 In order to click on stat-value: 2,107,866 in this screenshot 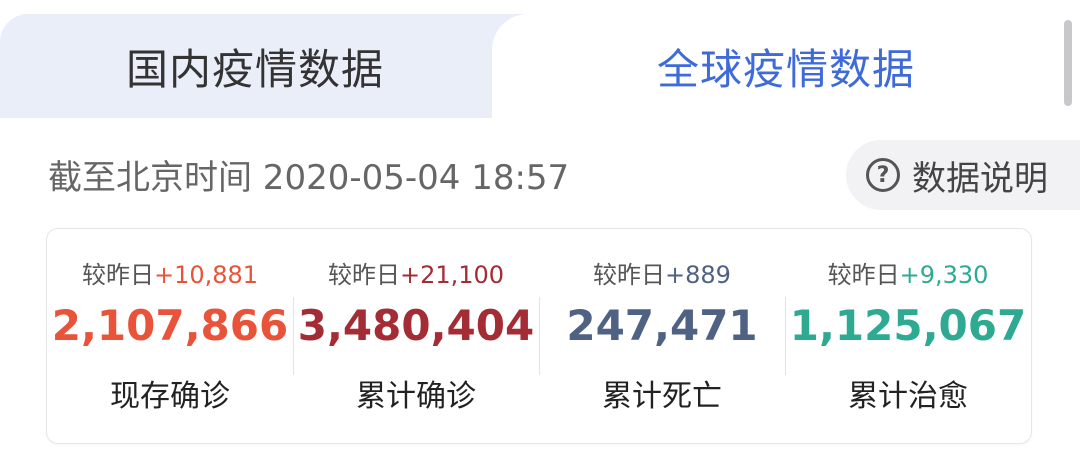, I will do `click(170, 325)`.